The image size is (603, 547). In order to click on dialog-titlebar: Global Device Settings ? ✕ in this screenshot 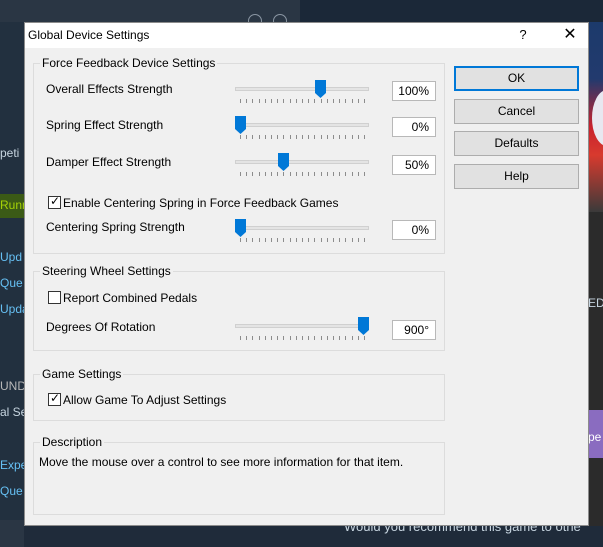, I will do `click(306, 35)`.